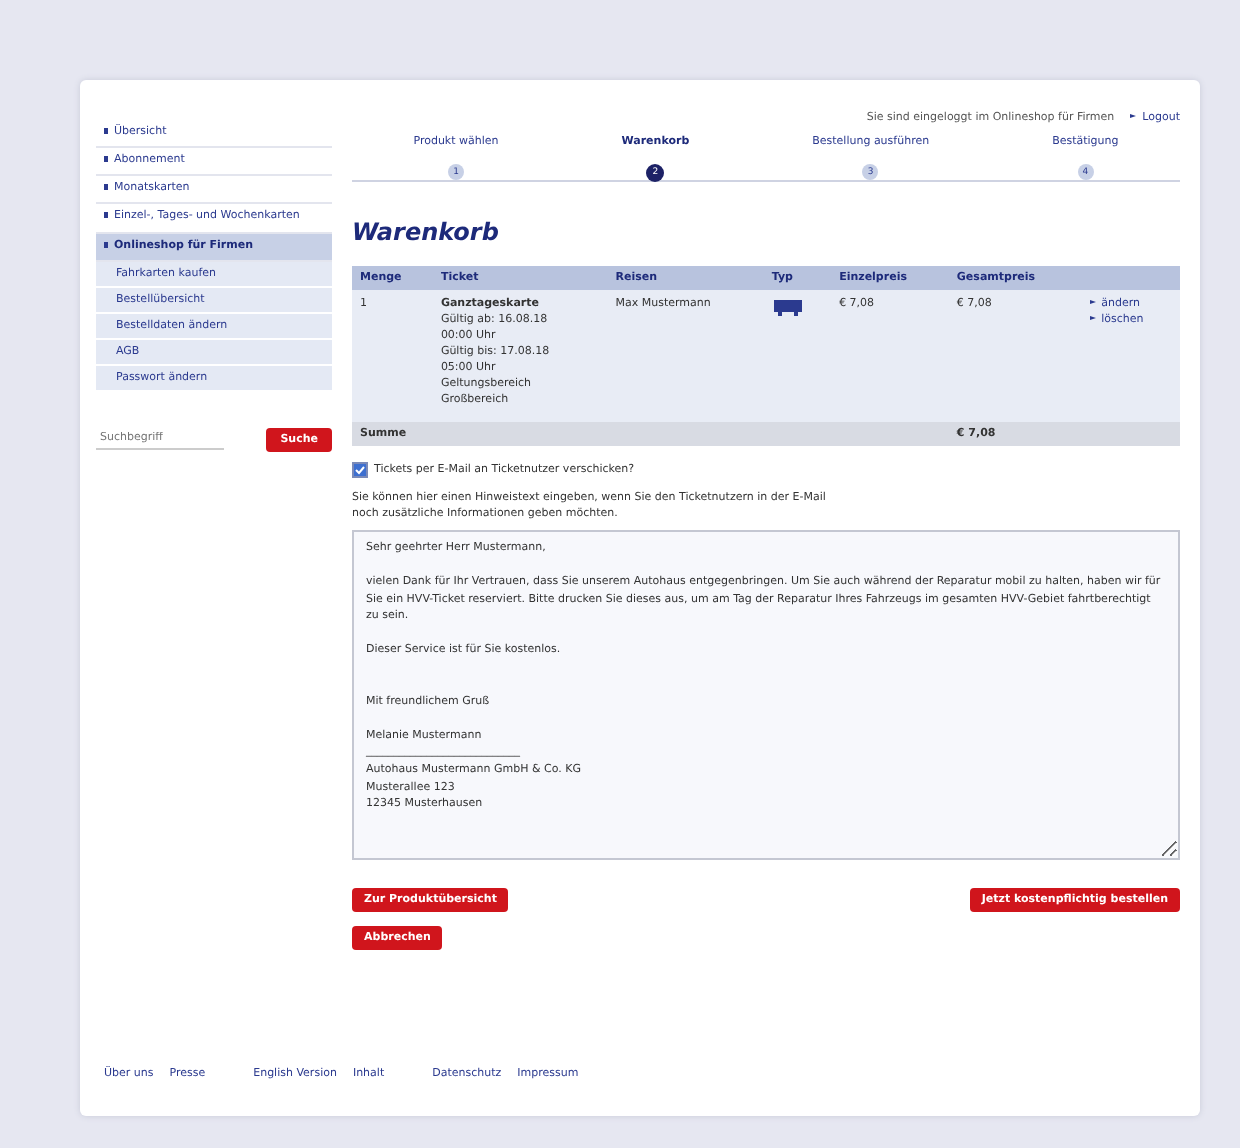 The width and height of the screenshot is (1240, 1148). I want to click on email-checkbox, so click(360, 469).